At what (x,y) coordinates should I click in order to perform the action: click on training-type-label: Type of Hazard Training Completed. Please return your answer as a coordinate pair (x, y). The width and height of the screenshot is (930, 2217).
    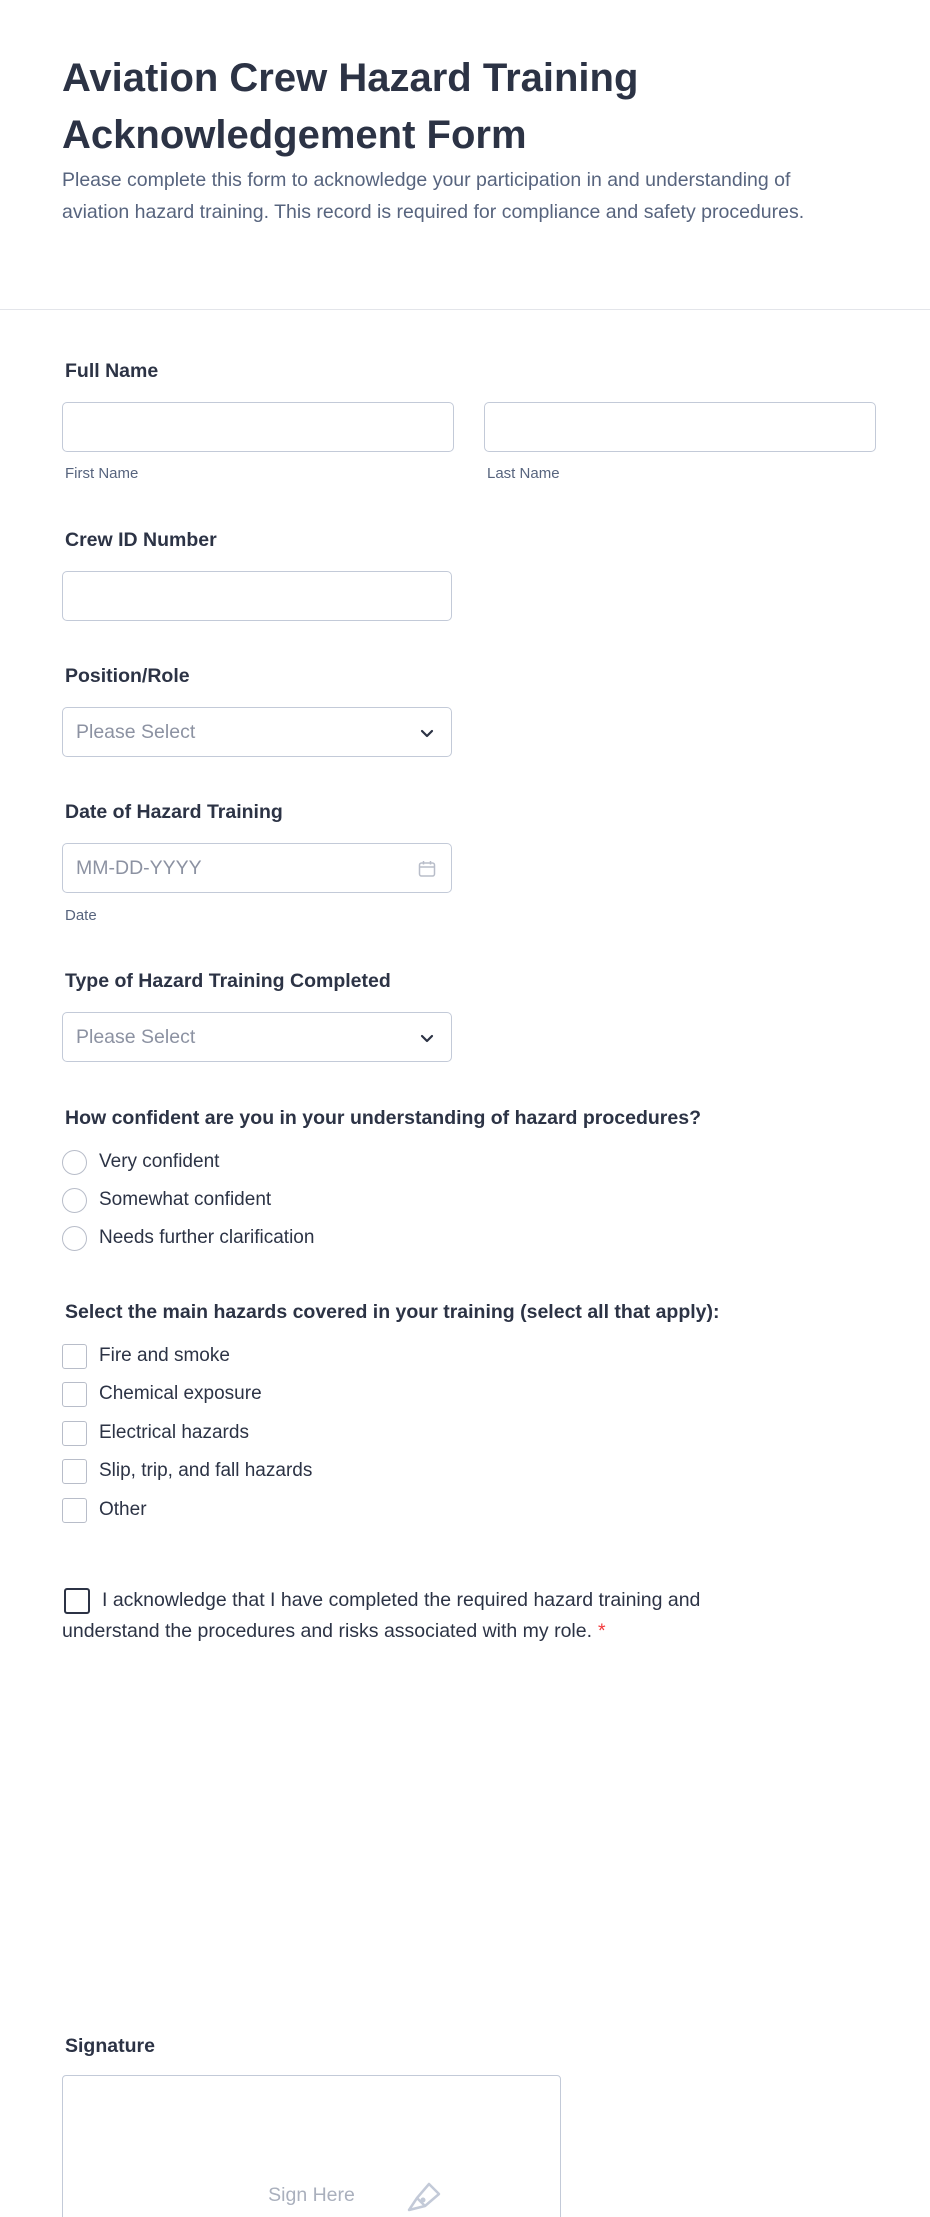
    Looking at the image, I should click on (228, 981).